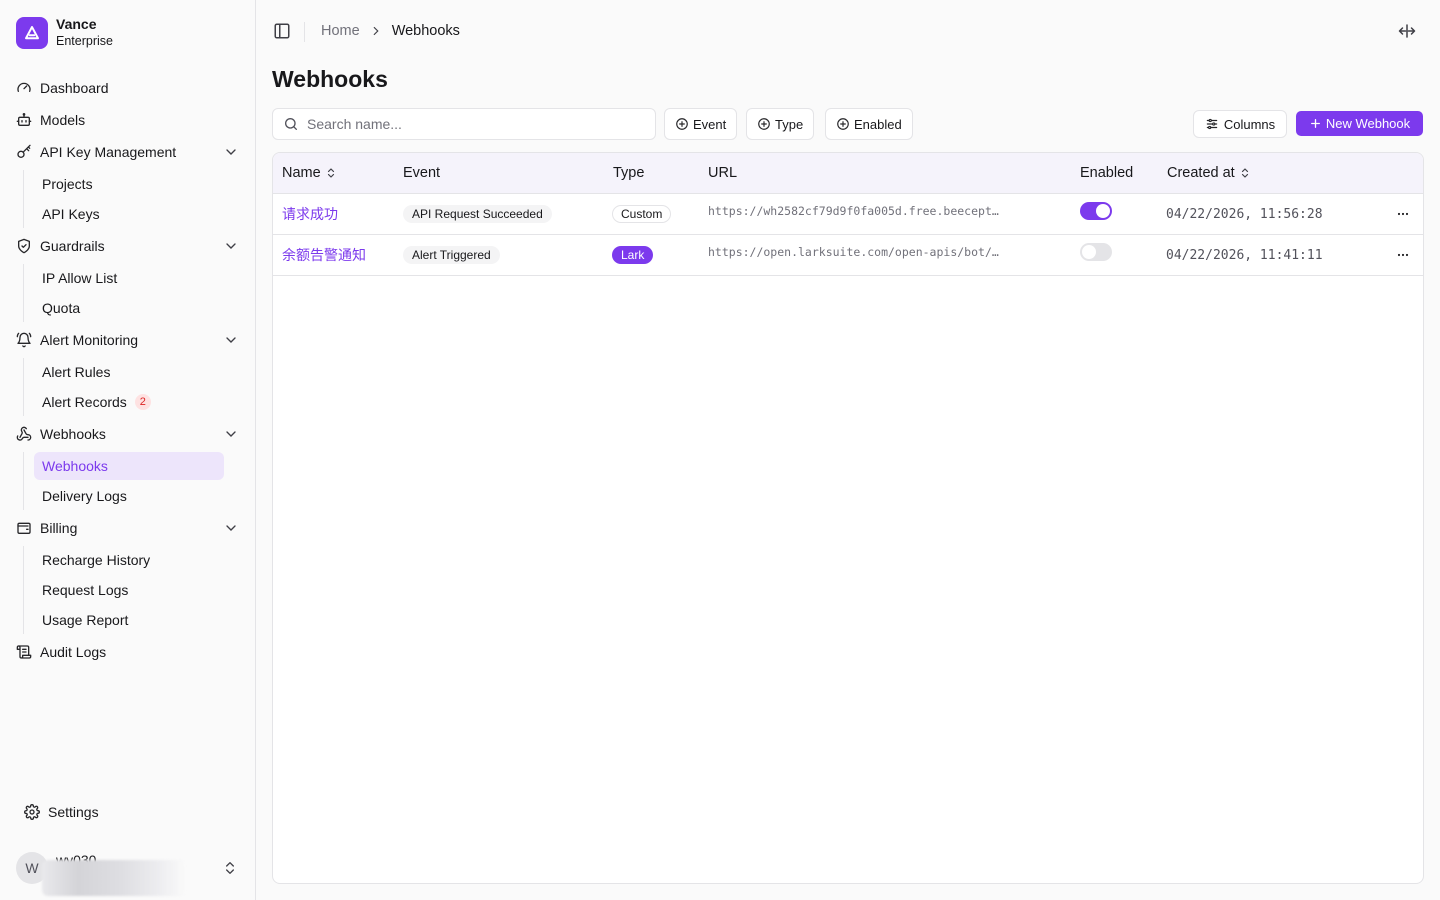 The image size is (1440, 900). What do you see at coordinates (878, 124) in the screenshot?
I see `filter-enabled-label: Enabled` at bounding box center [878, 124].